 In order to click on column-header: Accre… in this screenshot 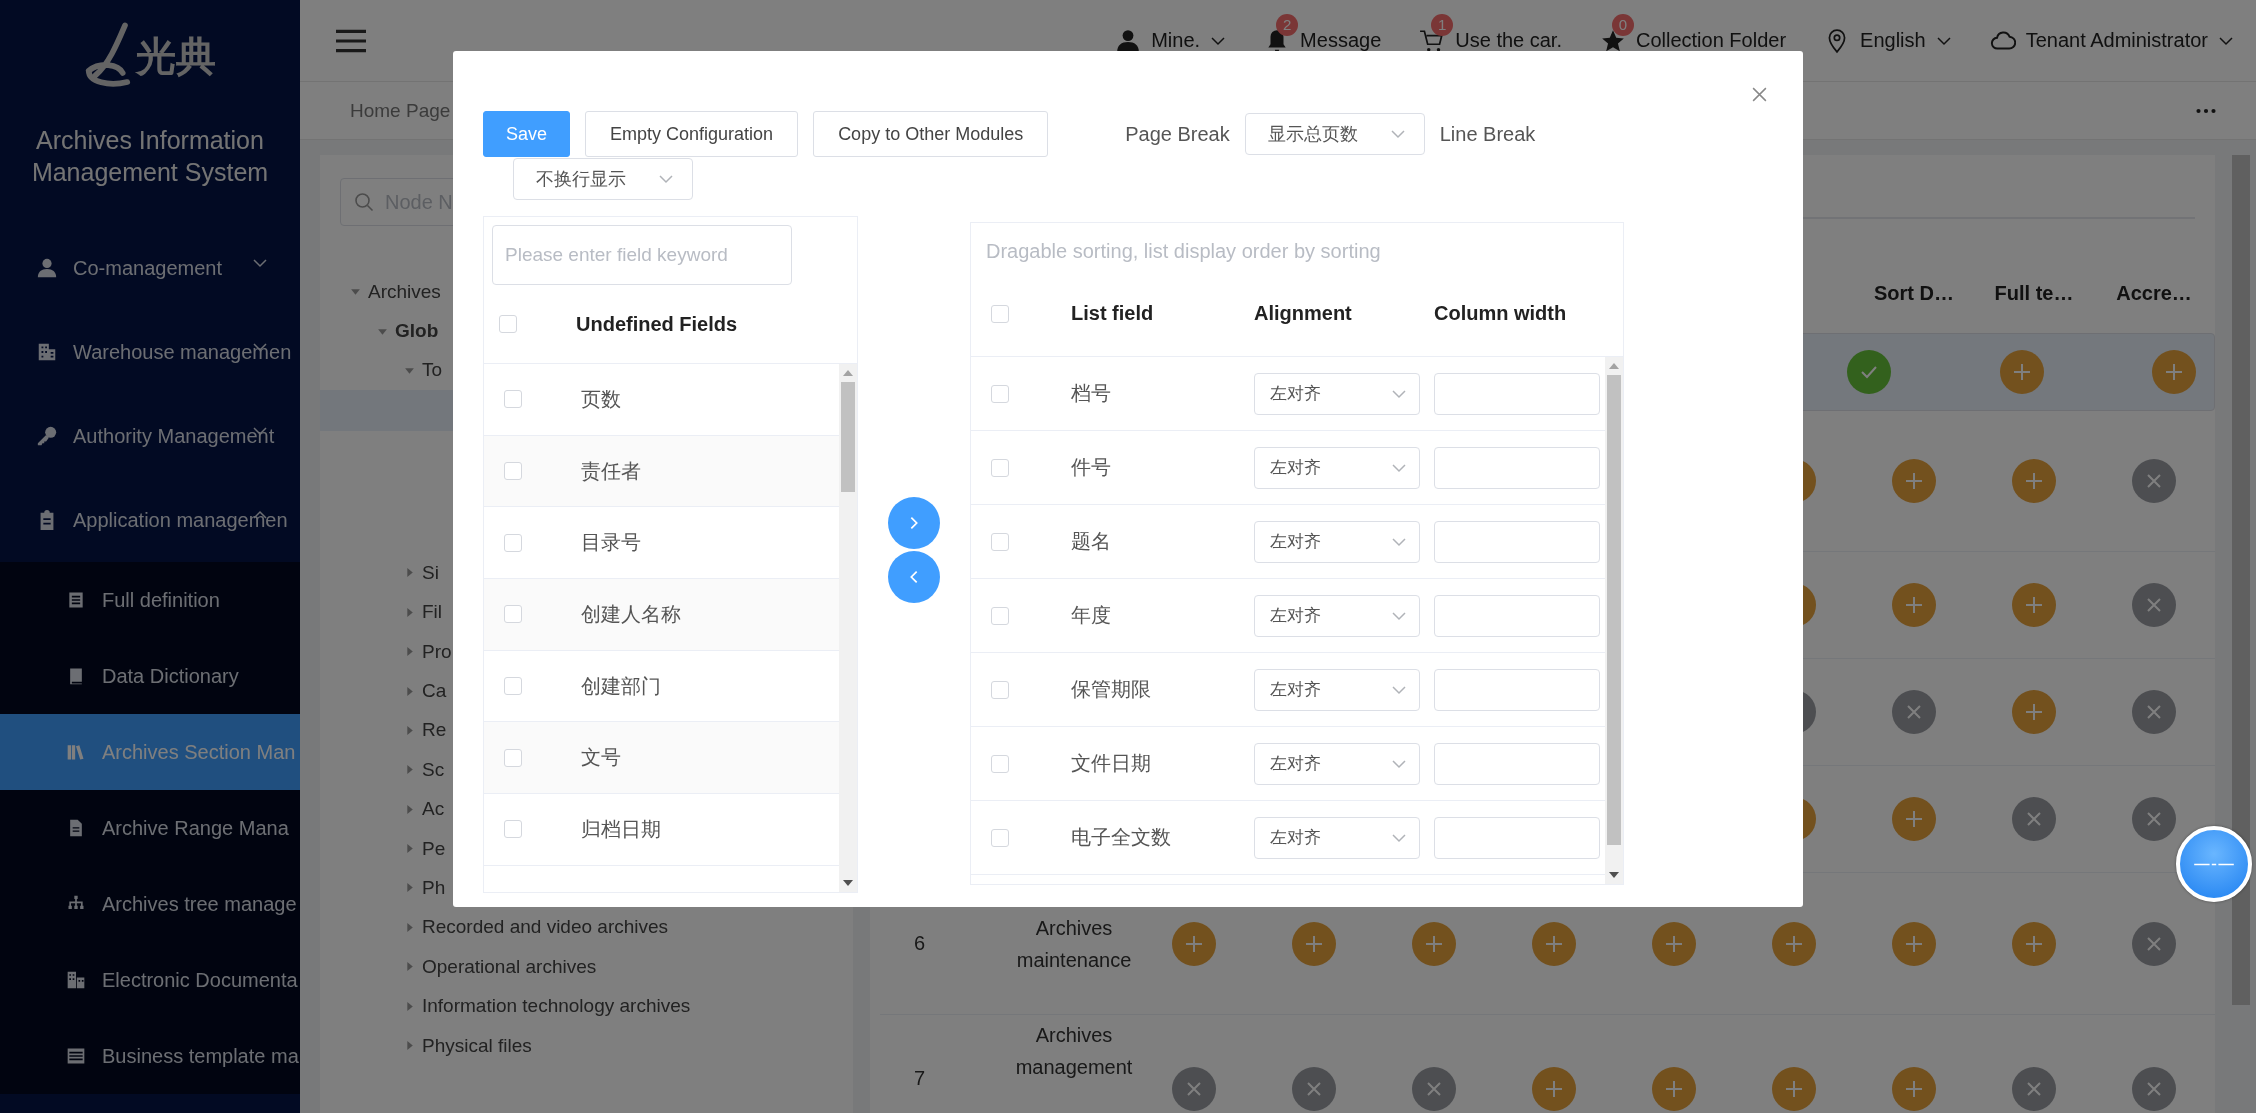, I will do `click(2154, 293)`.